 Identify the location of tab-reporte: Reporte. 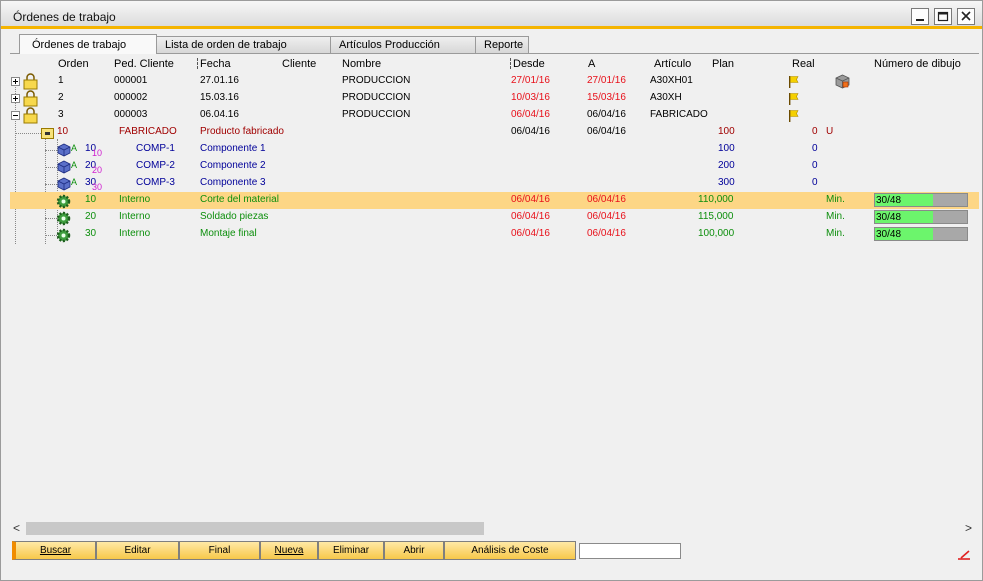
(502, 44).